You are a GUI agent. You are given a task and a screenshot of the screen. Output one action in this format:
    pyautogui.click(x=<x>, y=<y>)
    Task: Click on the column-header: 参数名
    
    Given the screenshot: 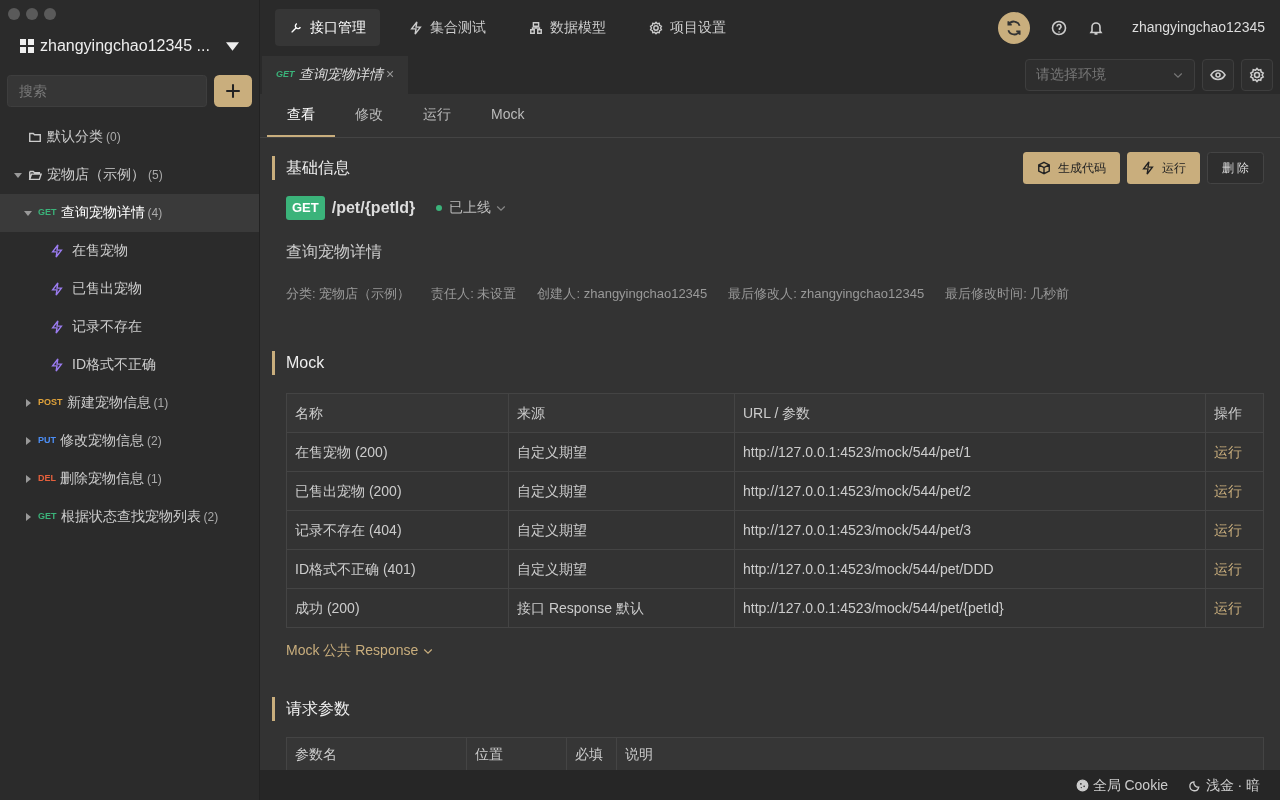 What is the action you would take?
    pyautogui.click(x=376, y=754)
    